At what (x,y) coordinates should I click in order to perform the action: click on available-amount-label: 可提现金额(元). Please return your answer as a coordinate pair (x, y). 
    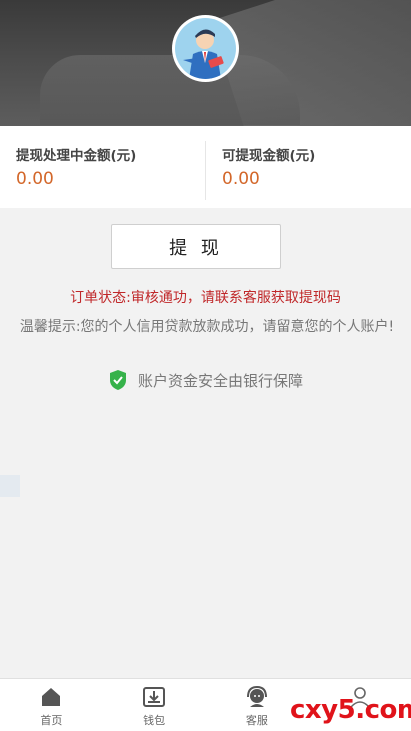
    Looking at the image, I should click on (269, 156).